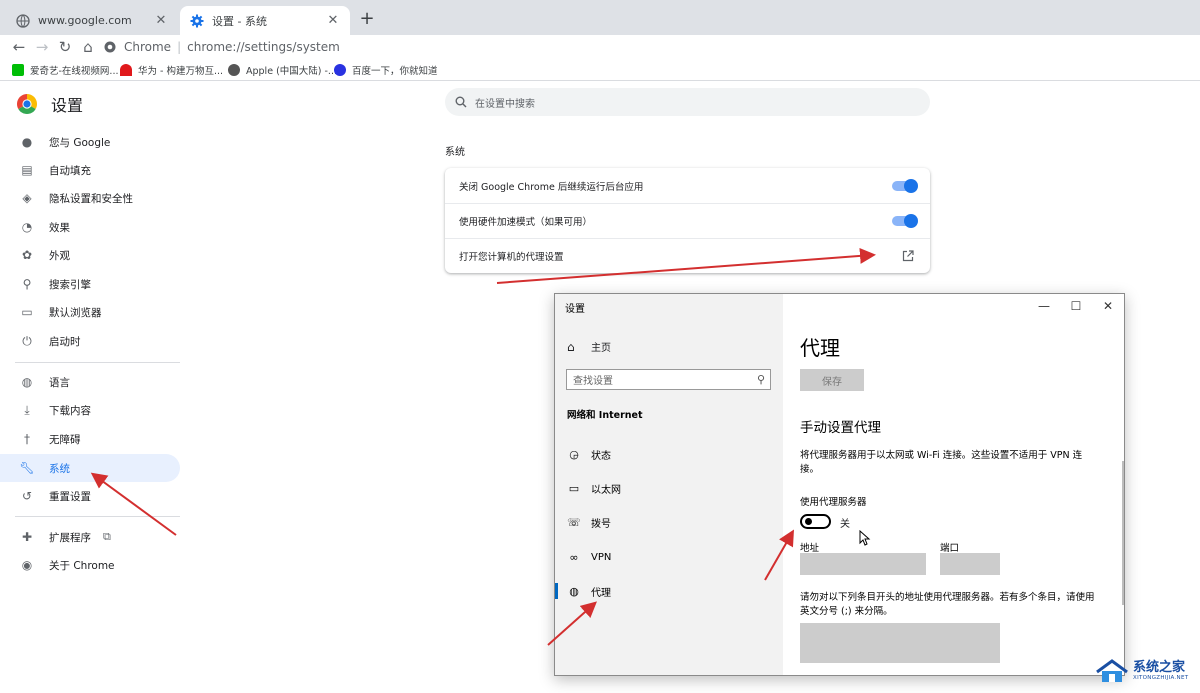 The image size is (1200, 693). Describe the element at coordinates (133, 504) in the screenshot. I see `arrow-to-system` at that location.